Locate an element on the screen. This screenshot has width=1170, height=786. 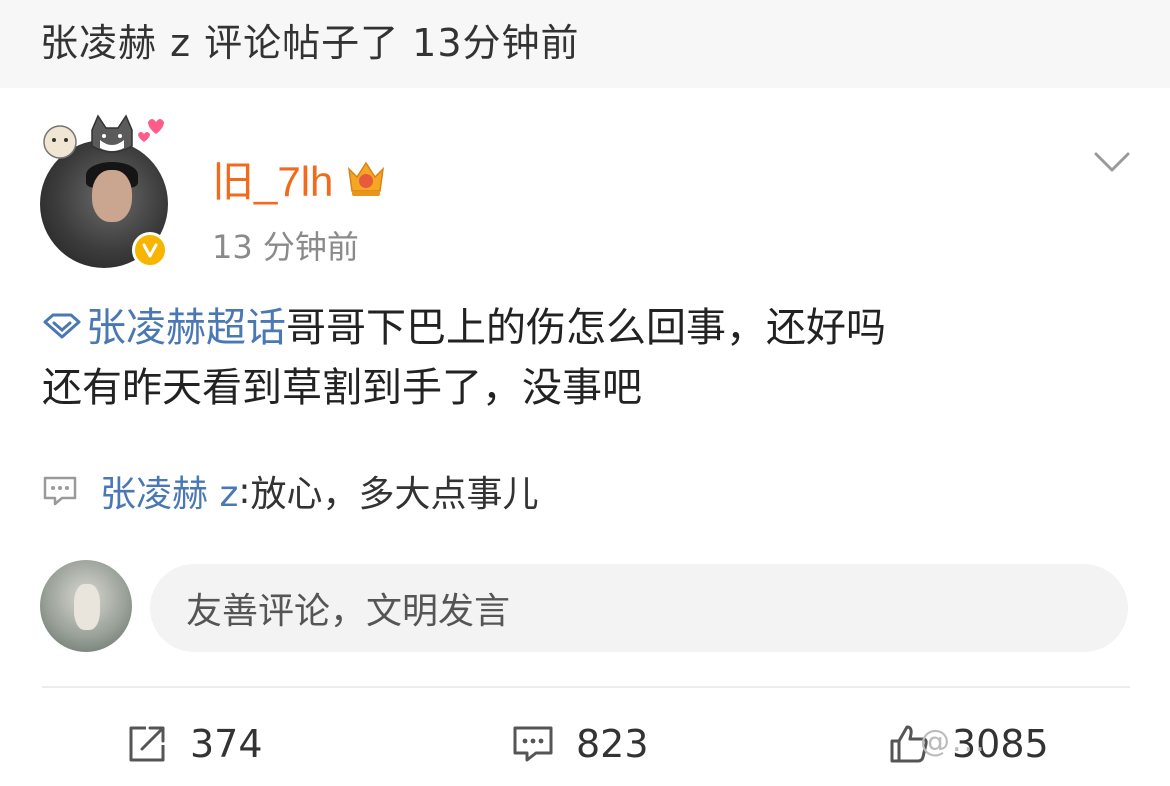
notification-bar: 张凌赫 z 评论帖子了 13分钟前 is located at coordinates (585, 44).